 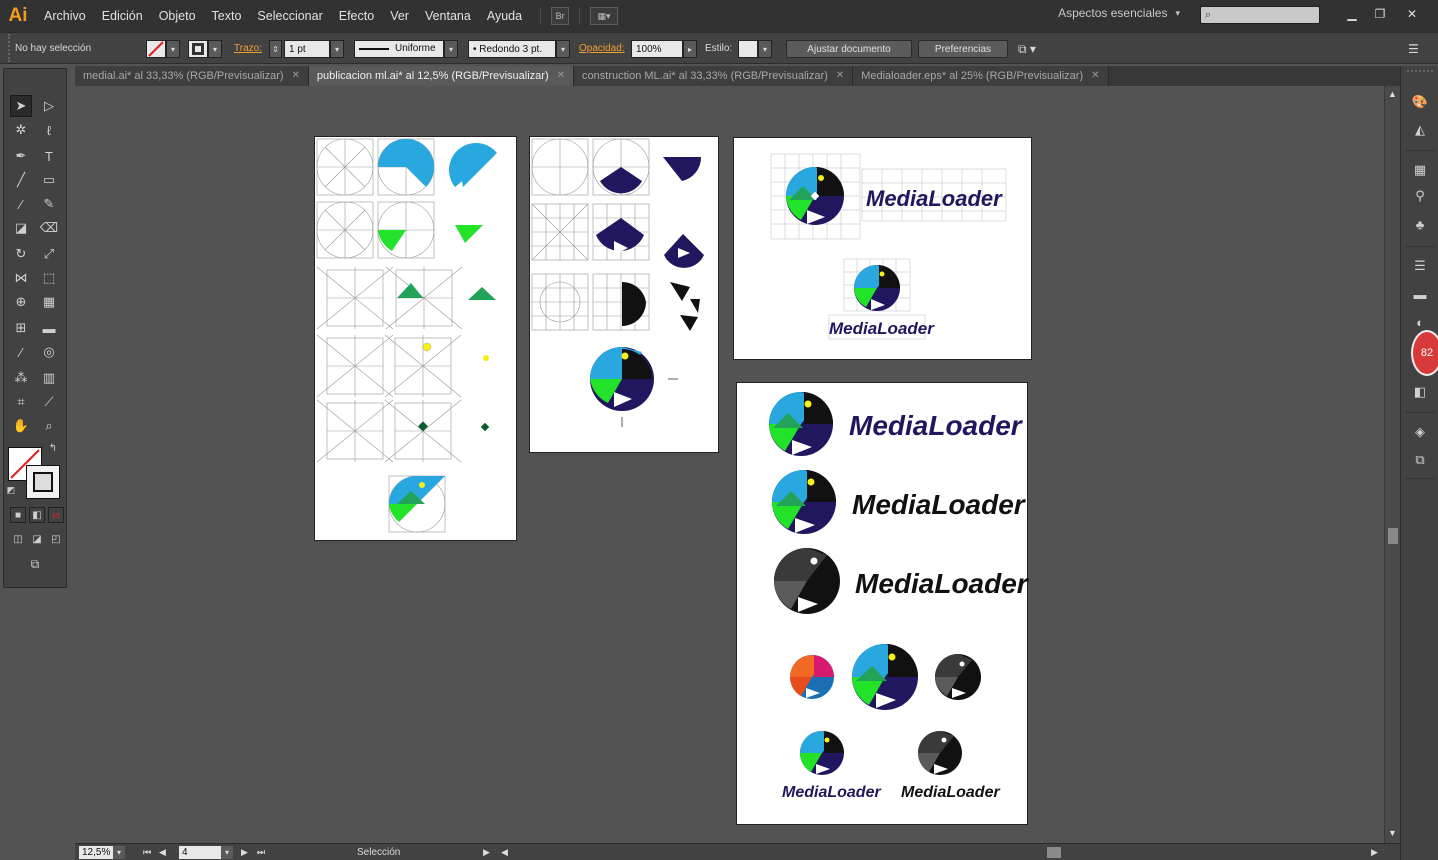 What do you see at coordinates (448, 16) in the screenshot?
I see `menu-ventana: Ventana` at bounding box center [448, 16].